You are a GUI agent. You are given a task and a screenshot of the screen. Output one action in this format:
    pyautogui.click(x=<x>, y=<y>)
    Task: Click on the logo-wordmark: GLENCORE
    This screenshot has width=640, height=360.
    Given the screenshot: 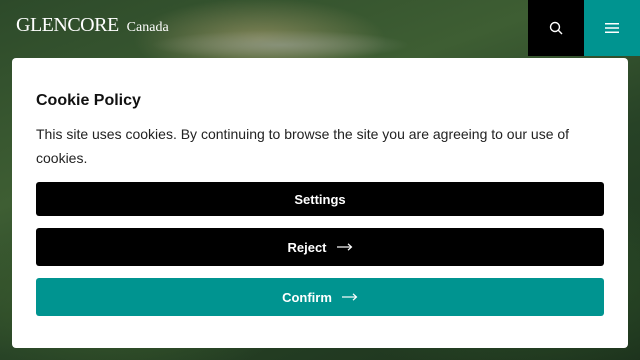 What is the action you would take?
    pyautogui.click(x=67, y=25)
    